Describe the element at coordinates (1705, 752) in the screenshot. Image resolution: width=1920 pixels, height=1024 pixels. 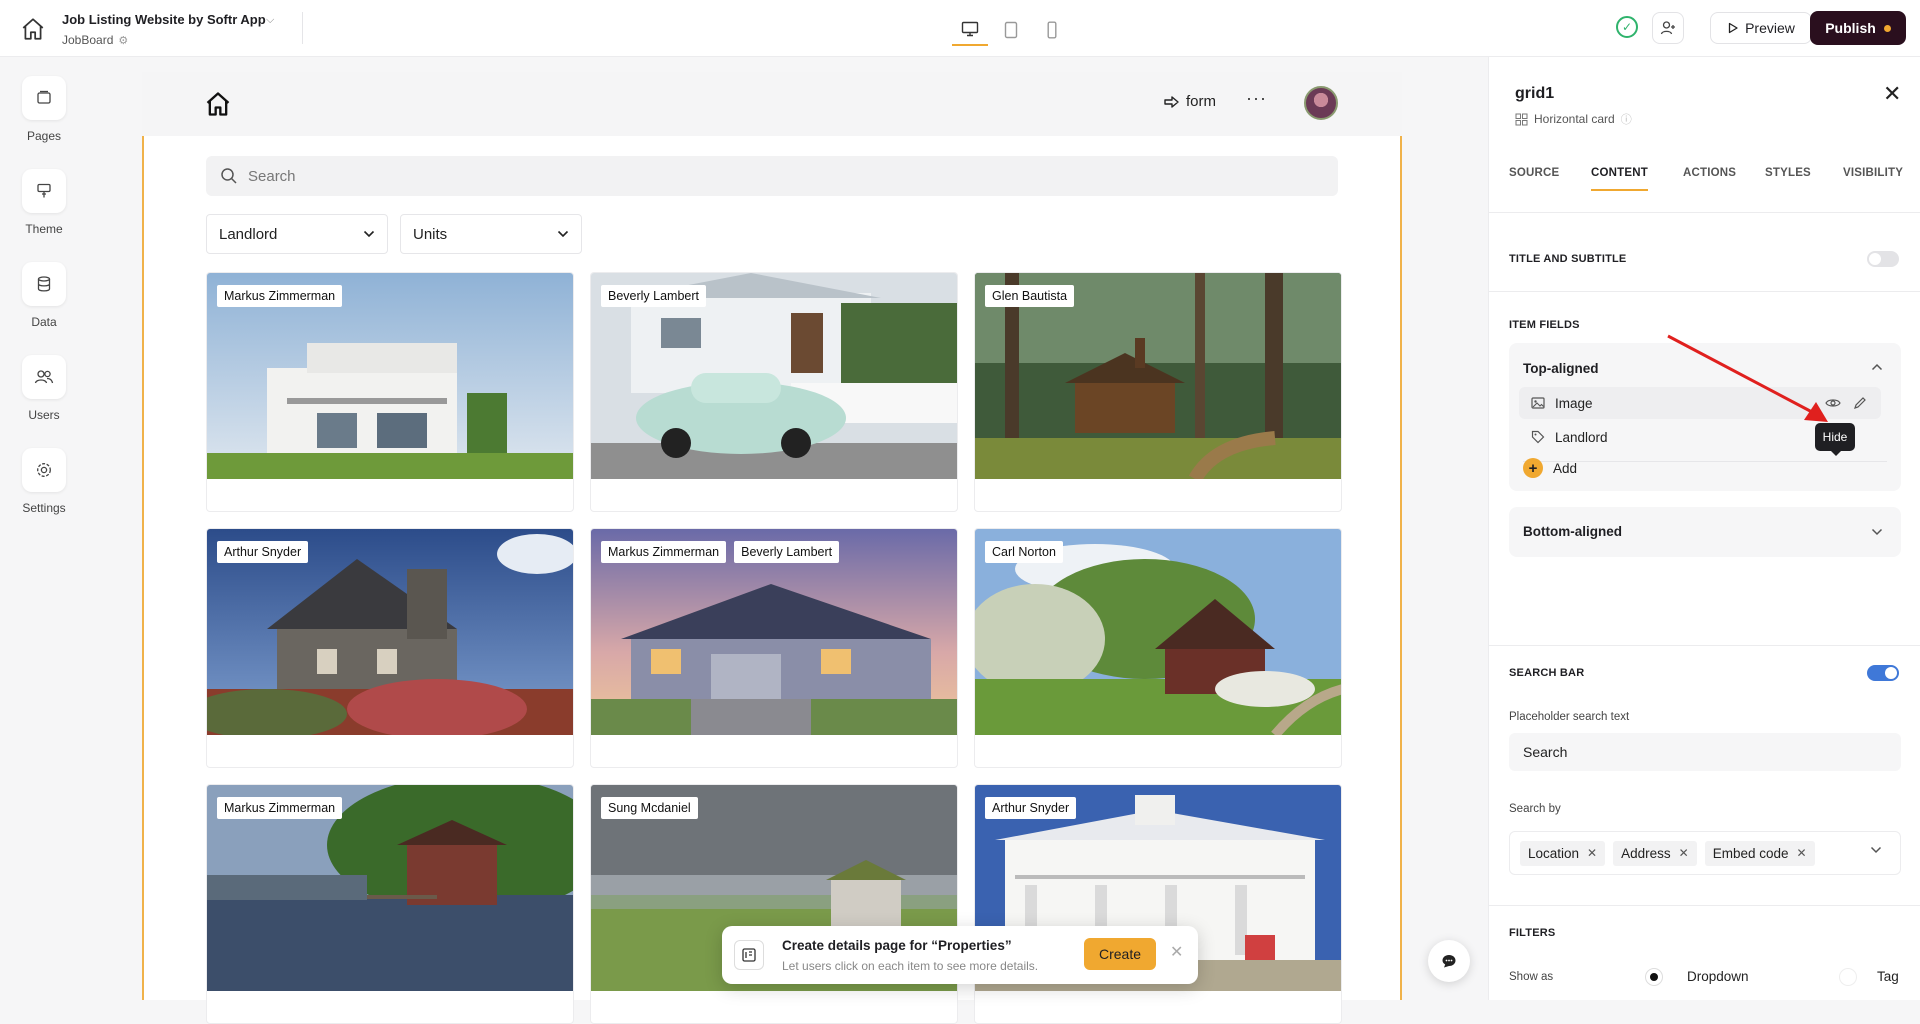
I see `placeholder-input: Search` at that location.